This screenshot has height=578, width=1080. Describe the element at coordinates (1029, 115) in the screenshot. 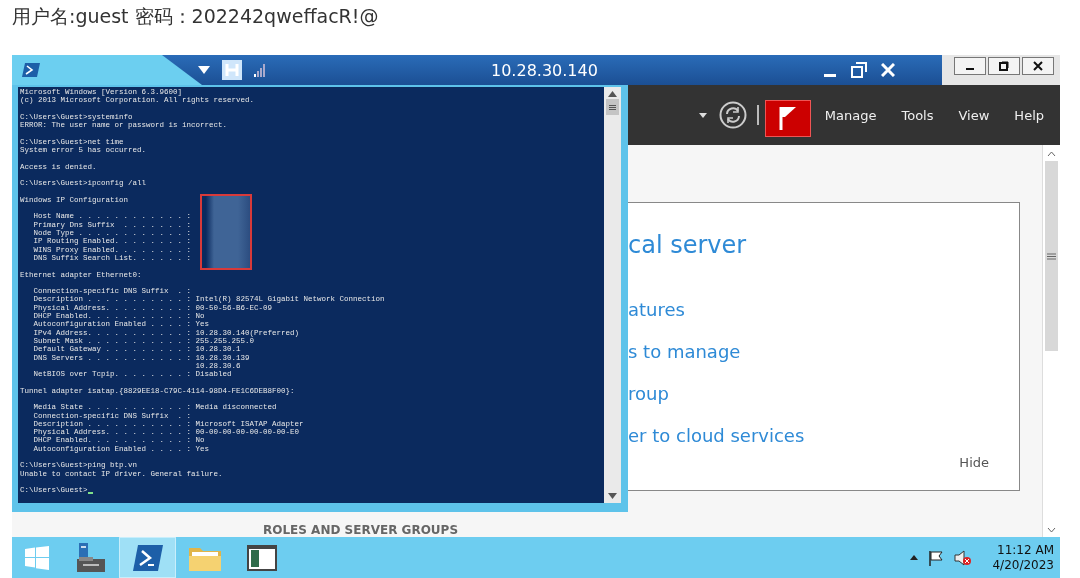

I see `menu-item: Help` at that location.